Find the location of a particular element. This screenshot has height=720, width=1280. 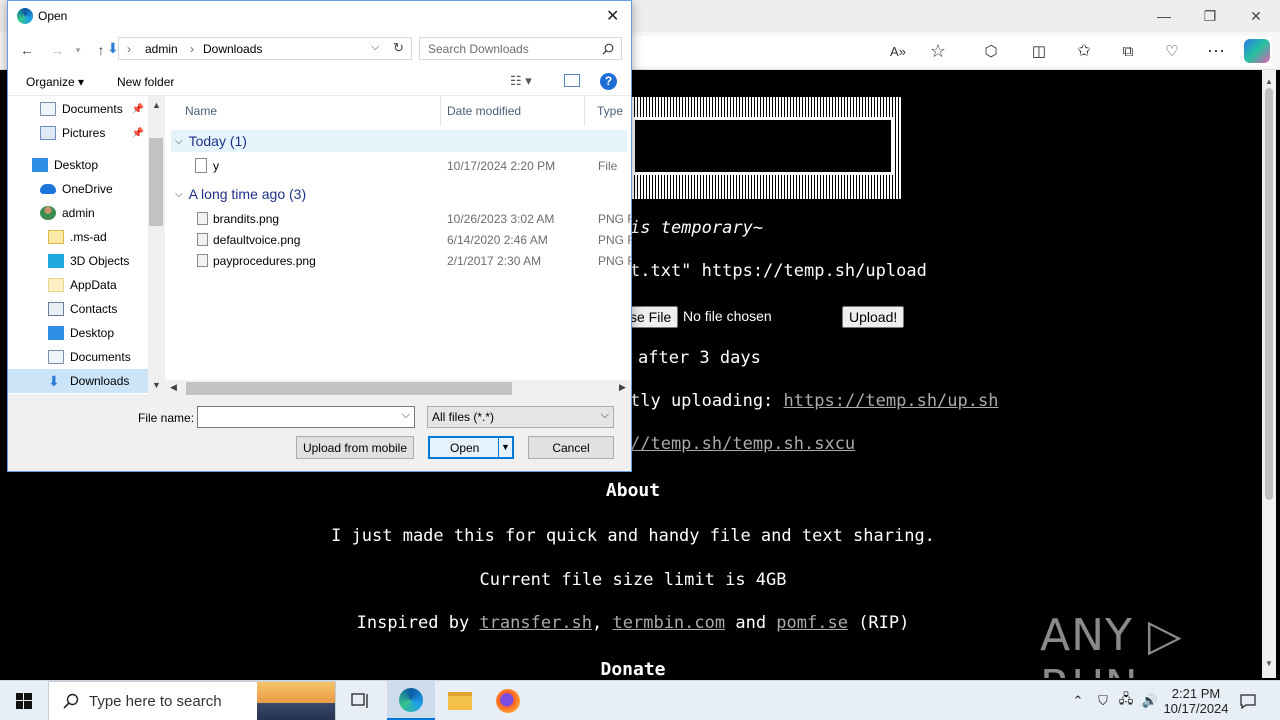

file-explorer-icon is located at coordinates (460, 700).